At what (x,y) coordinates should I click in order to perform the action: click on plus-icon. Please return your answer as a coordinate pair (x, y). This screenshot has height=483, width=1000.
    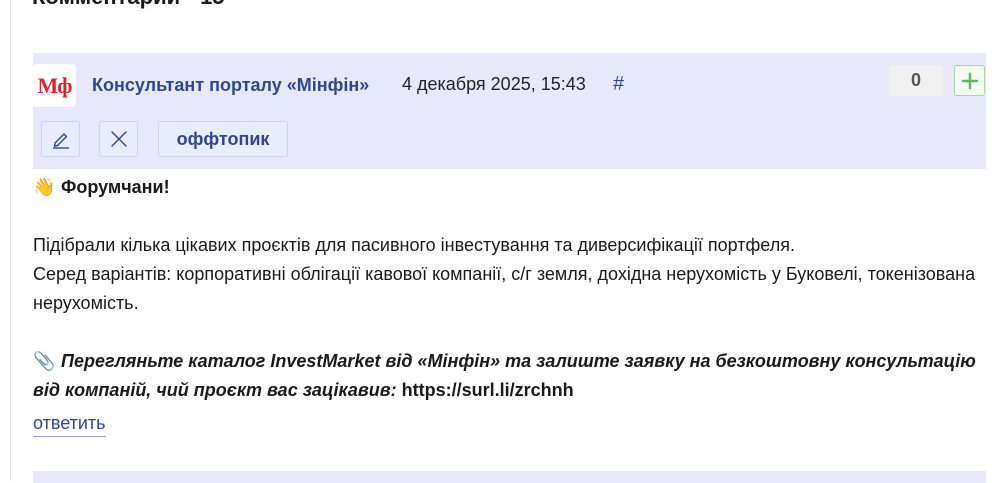
    Looking at the image, I should click on (969, 80).